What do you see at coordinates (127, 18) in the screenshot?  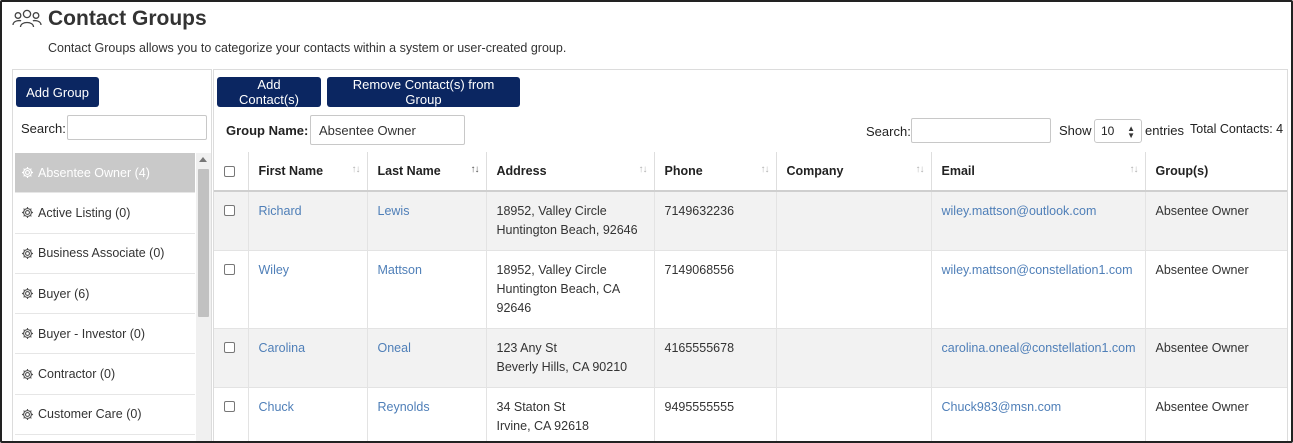 I see `page-title: Contact Groups` at bounding box center [127, 18].